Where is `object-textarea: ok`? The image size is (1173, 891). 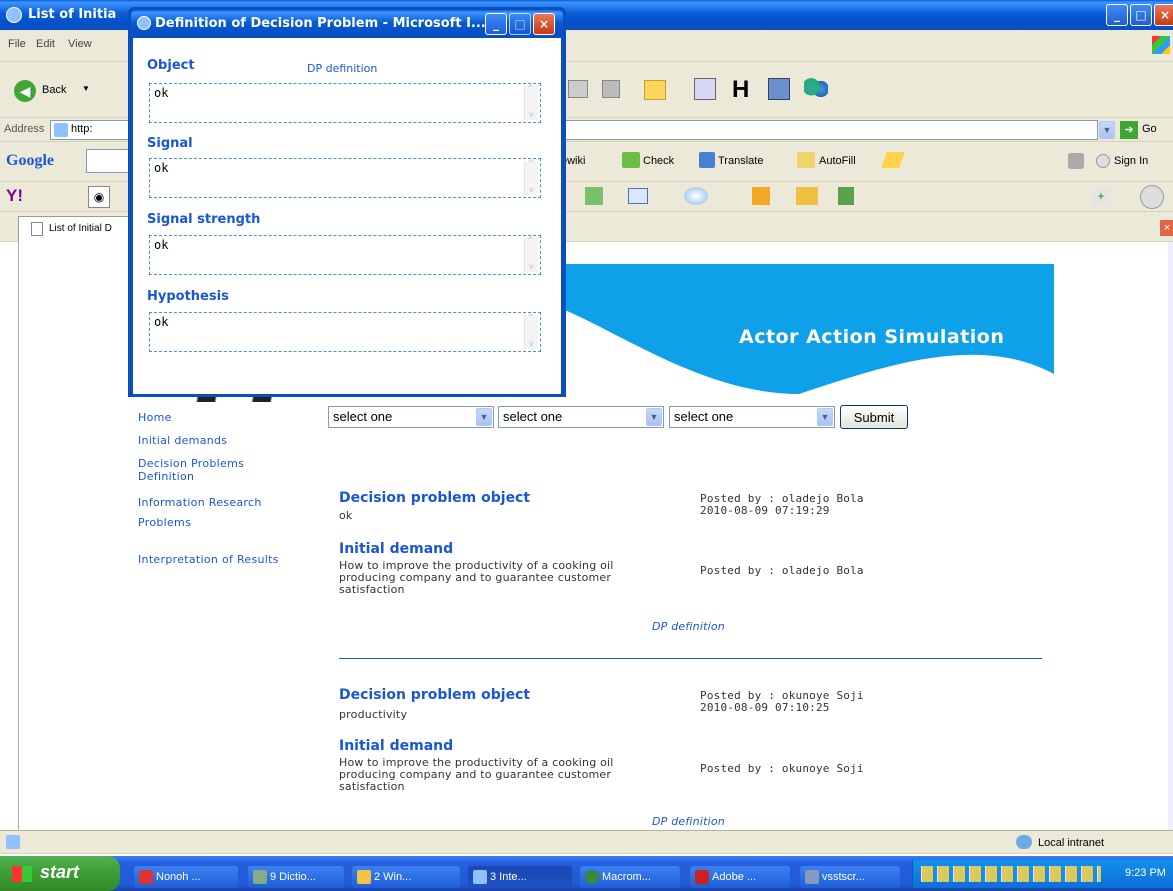 object-textarea: ok is located at coordinates (345, 103).